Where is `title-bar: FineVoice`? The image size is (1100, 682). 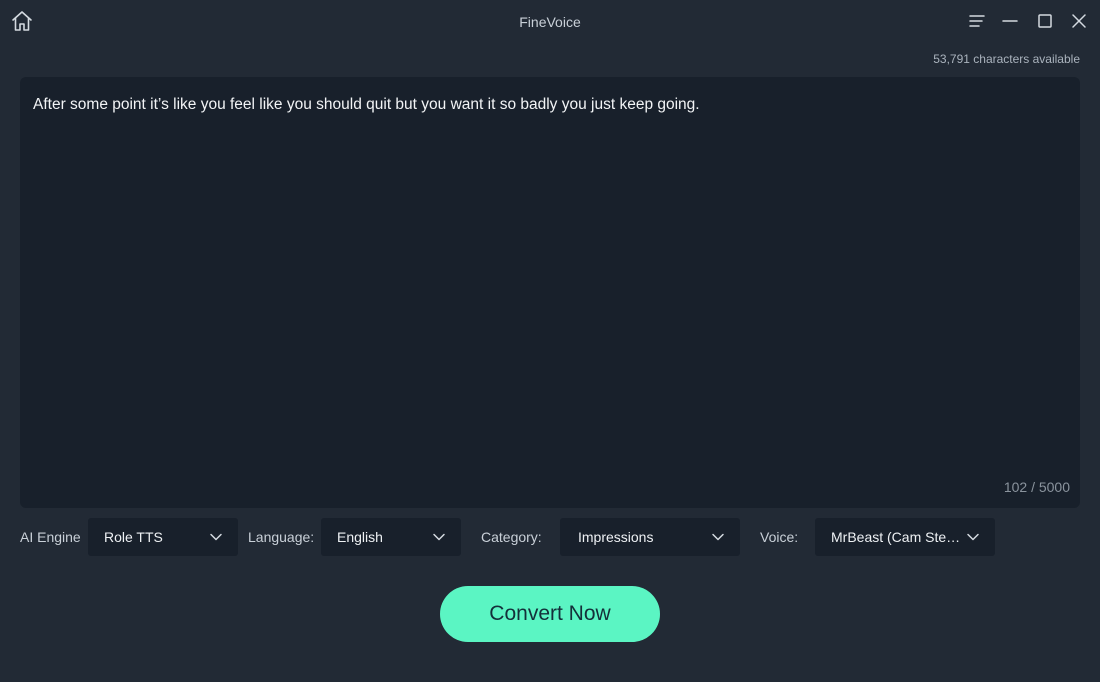 title-bar: FineVoice is located at coordinates (550, 22).